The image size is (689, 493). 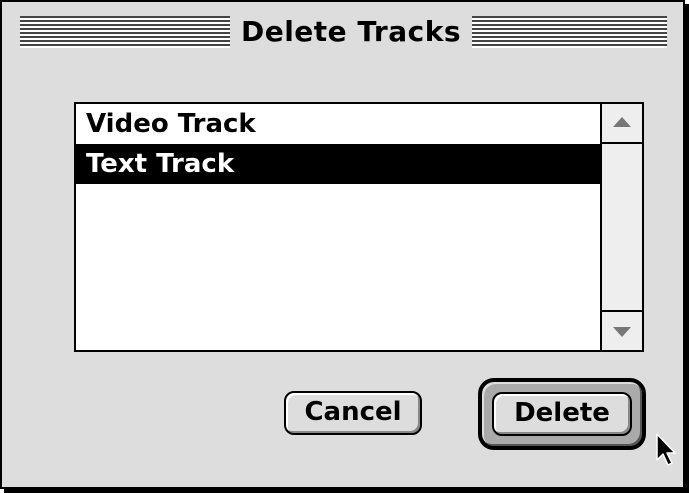 What do you see at coordinates (666, 449) in the screenshot?
I see `mouse-pointer-icon` at bounding box center [666, 449].